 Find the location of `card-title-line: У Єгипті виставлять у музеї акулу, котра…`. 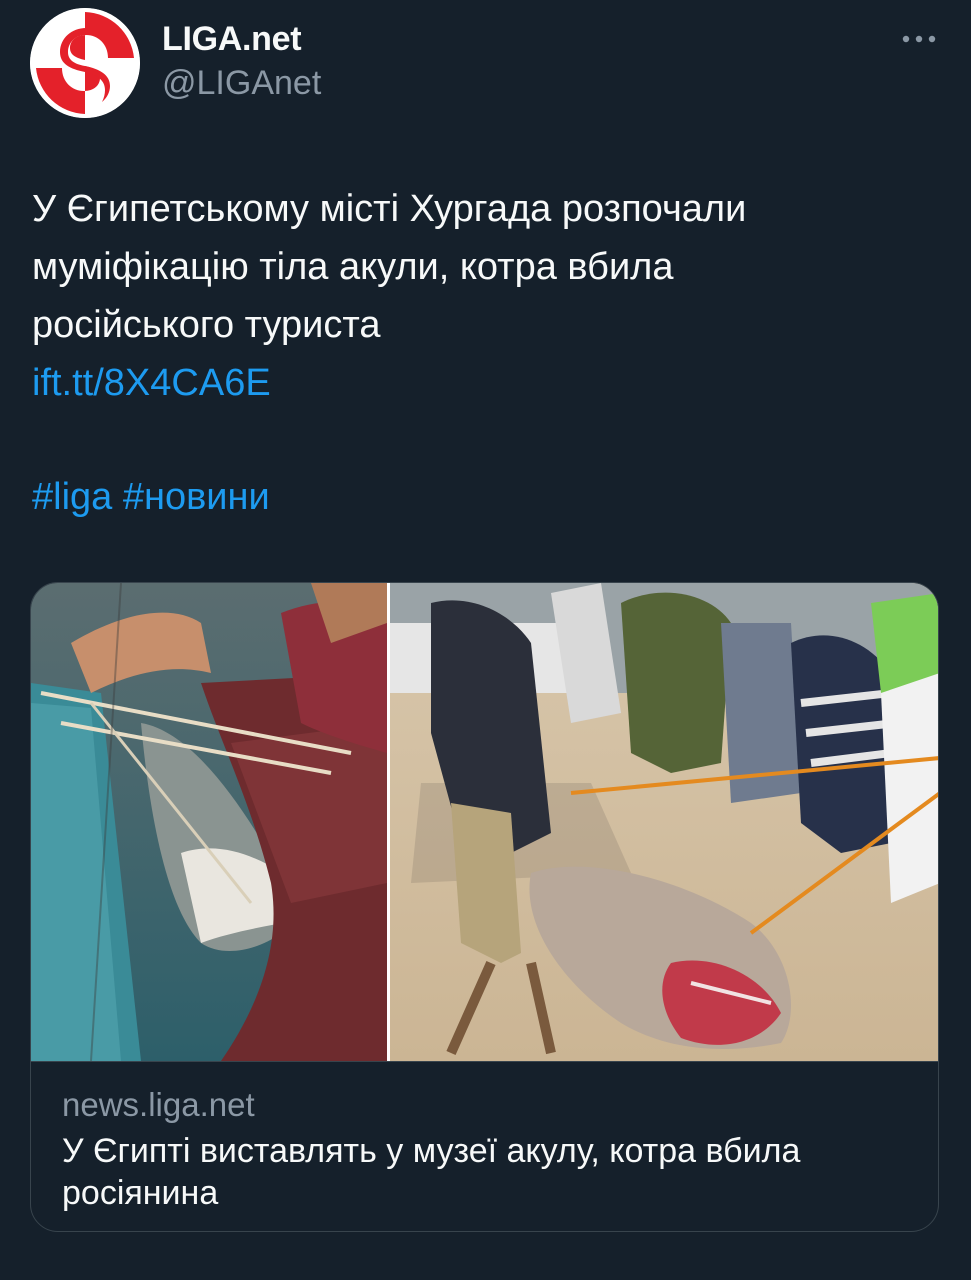

card-title-line: У Єгипті виставлять у музеї акулу, котра… is located at coordinates (431, 1151).